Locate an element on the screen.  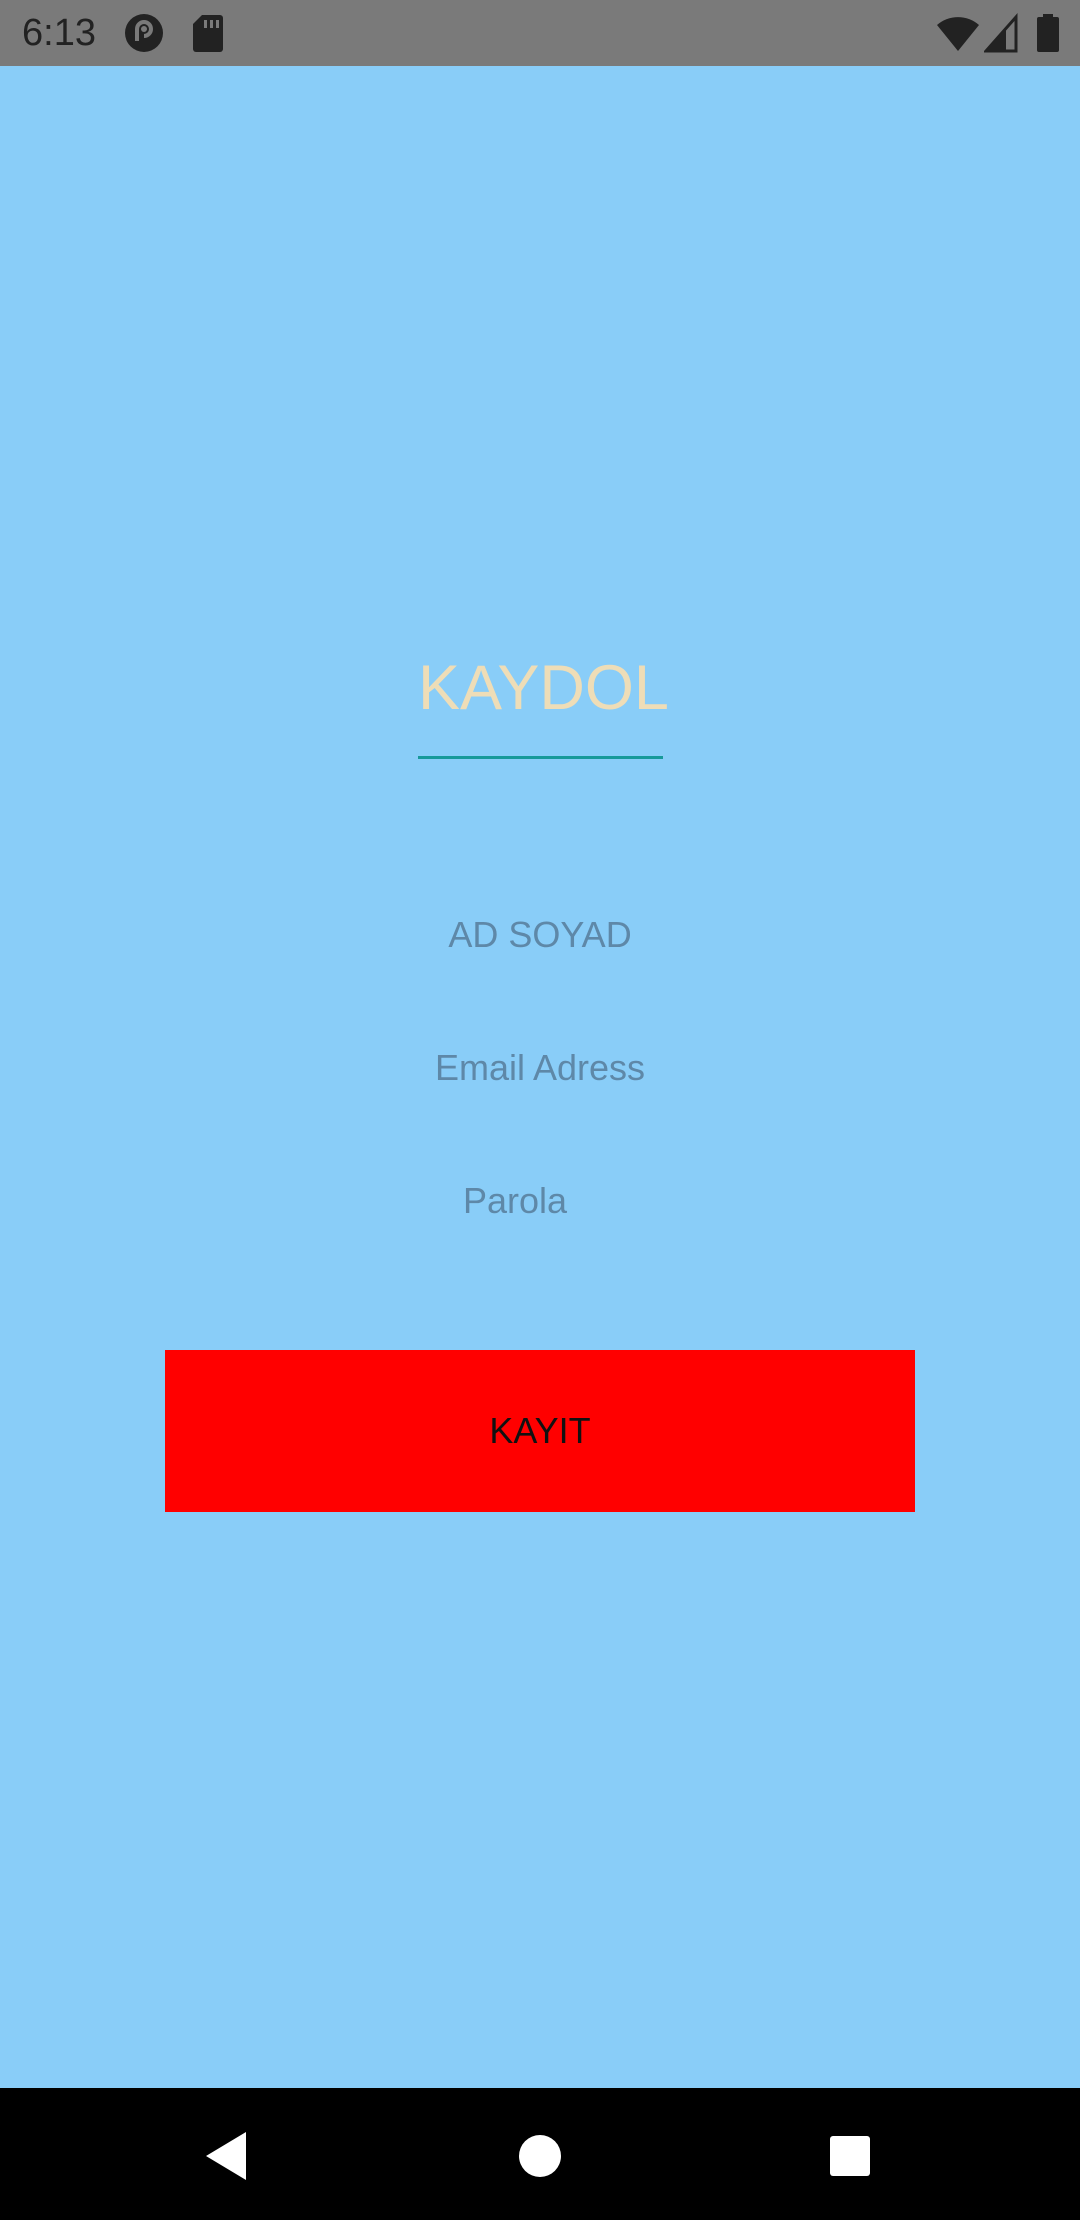
status-bar: 6:13 is located at coordinates (540, 33).